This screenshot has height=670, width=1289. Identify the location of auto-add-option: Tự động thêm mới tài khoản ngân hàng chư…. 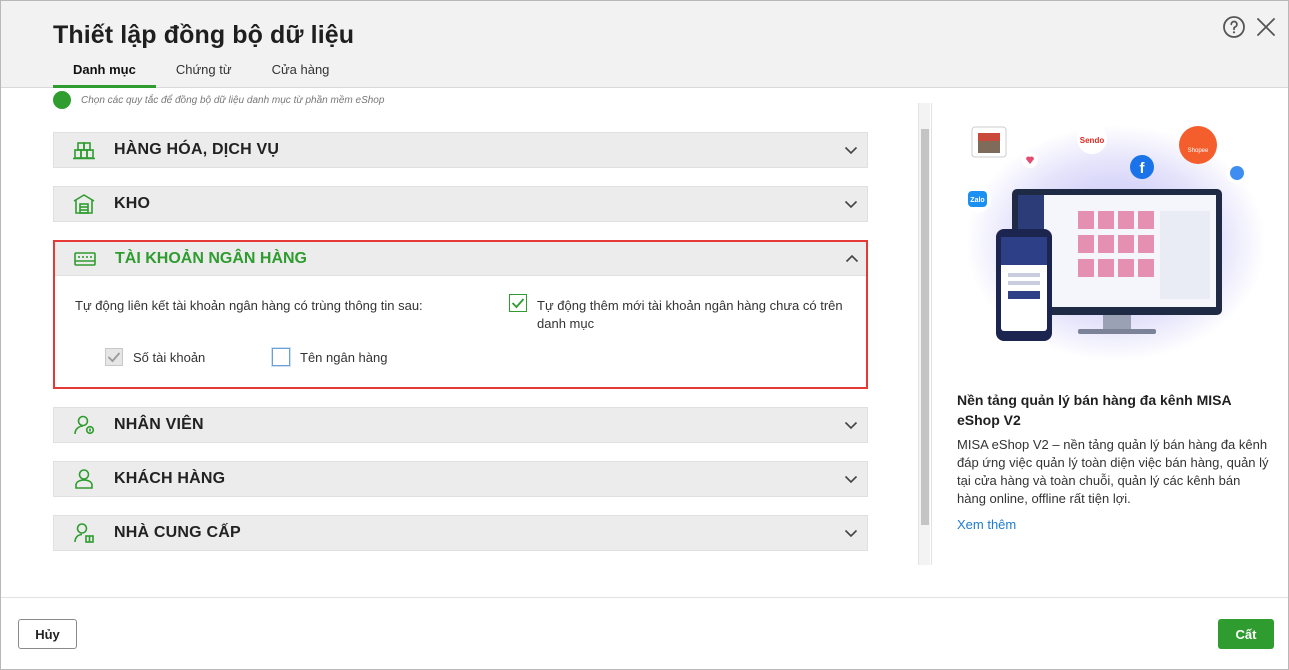
(681, 313).